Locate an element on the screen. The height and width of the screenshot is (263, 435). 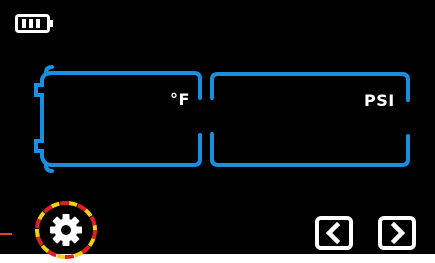
chevron-left-icon is located at coordinates (333, 233).